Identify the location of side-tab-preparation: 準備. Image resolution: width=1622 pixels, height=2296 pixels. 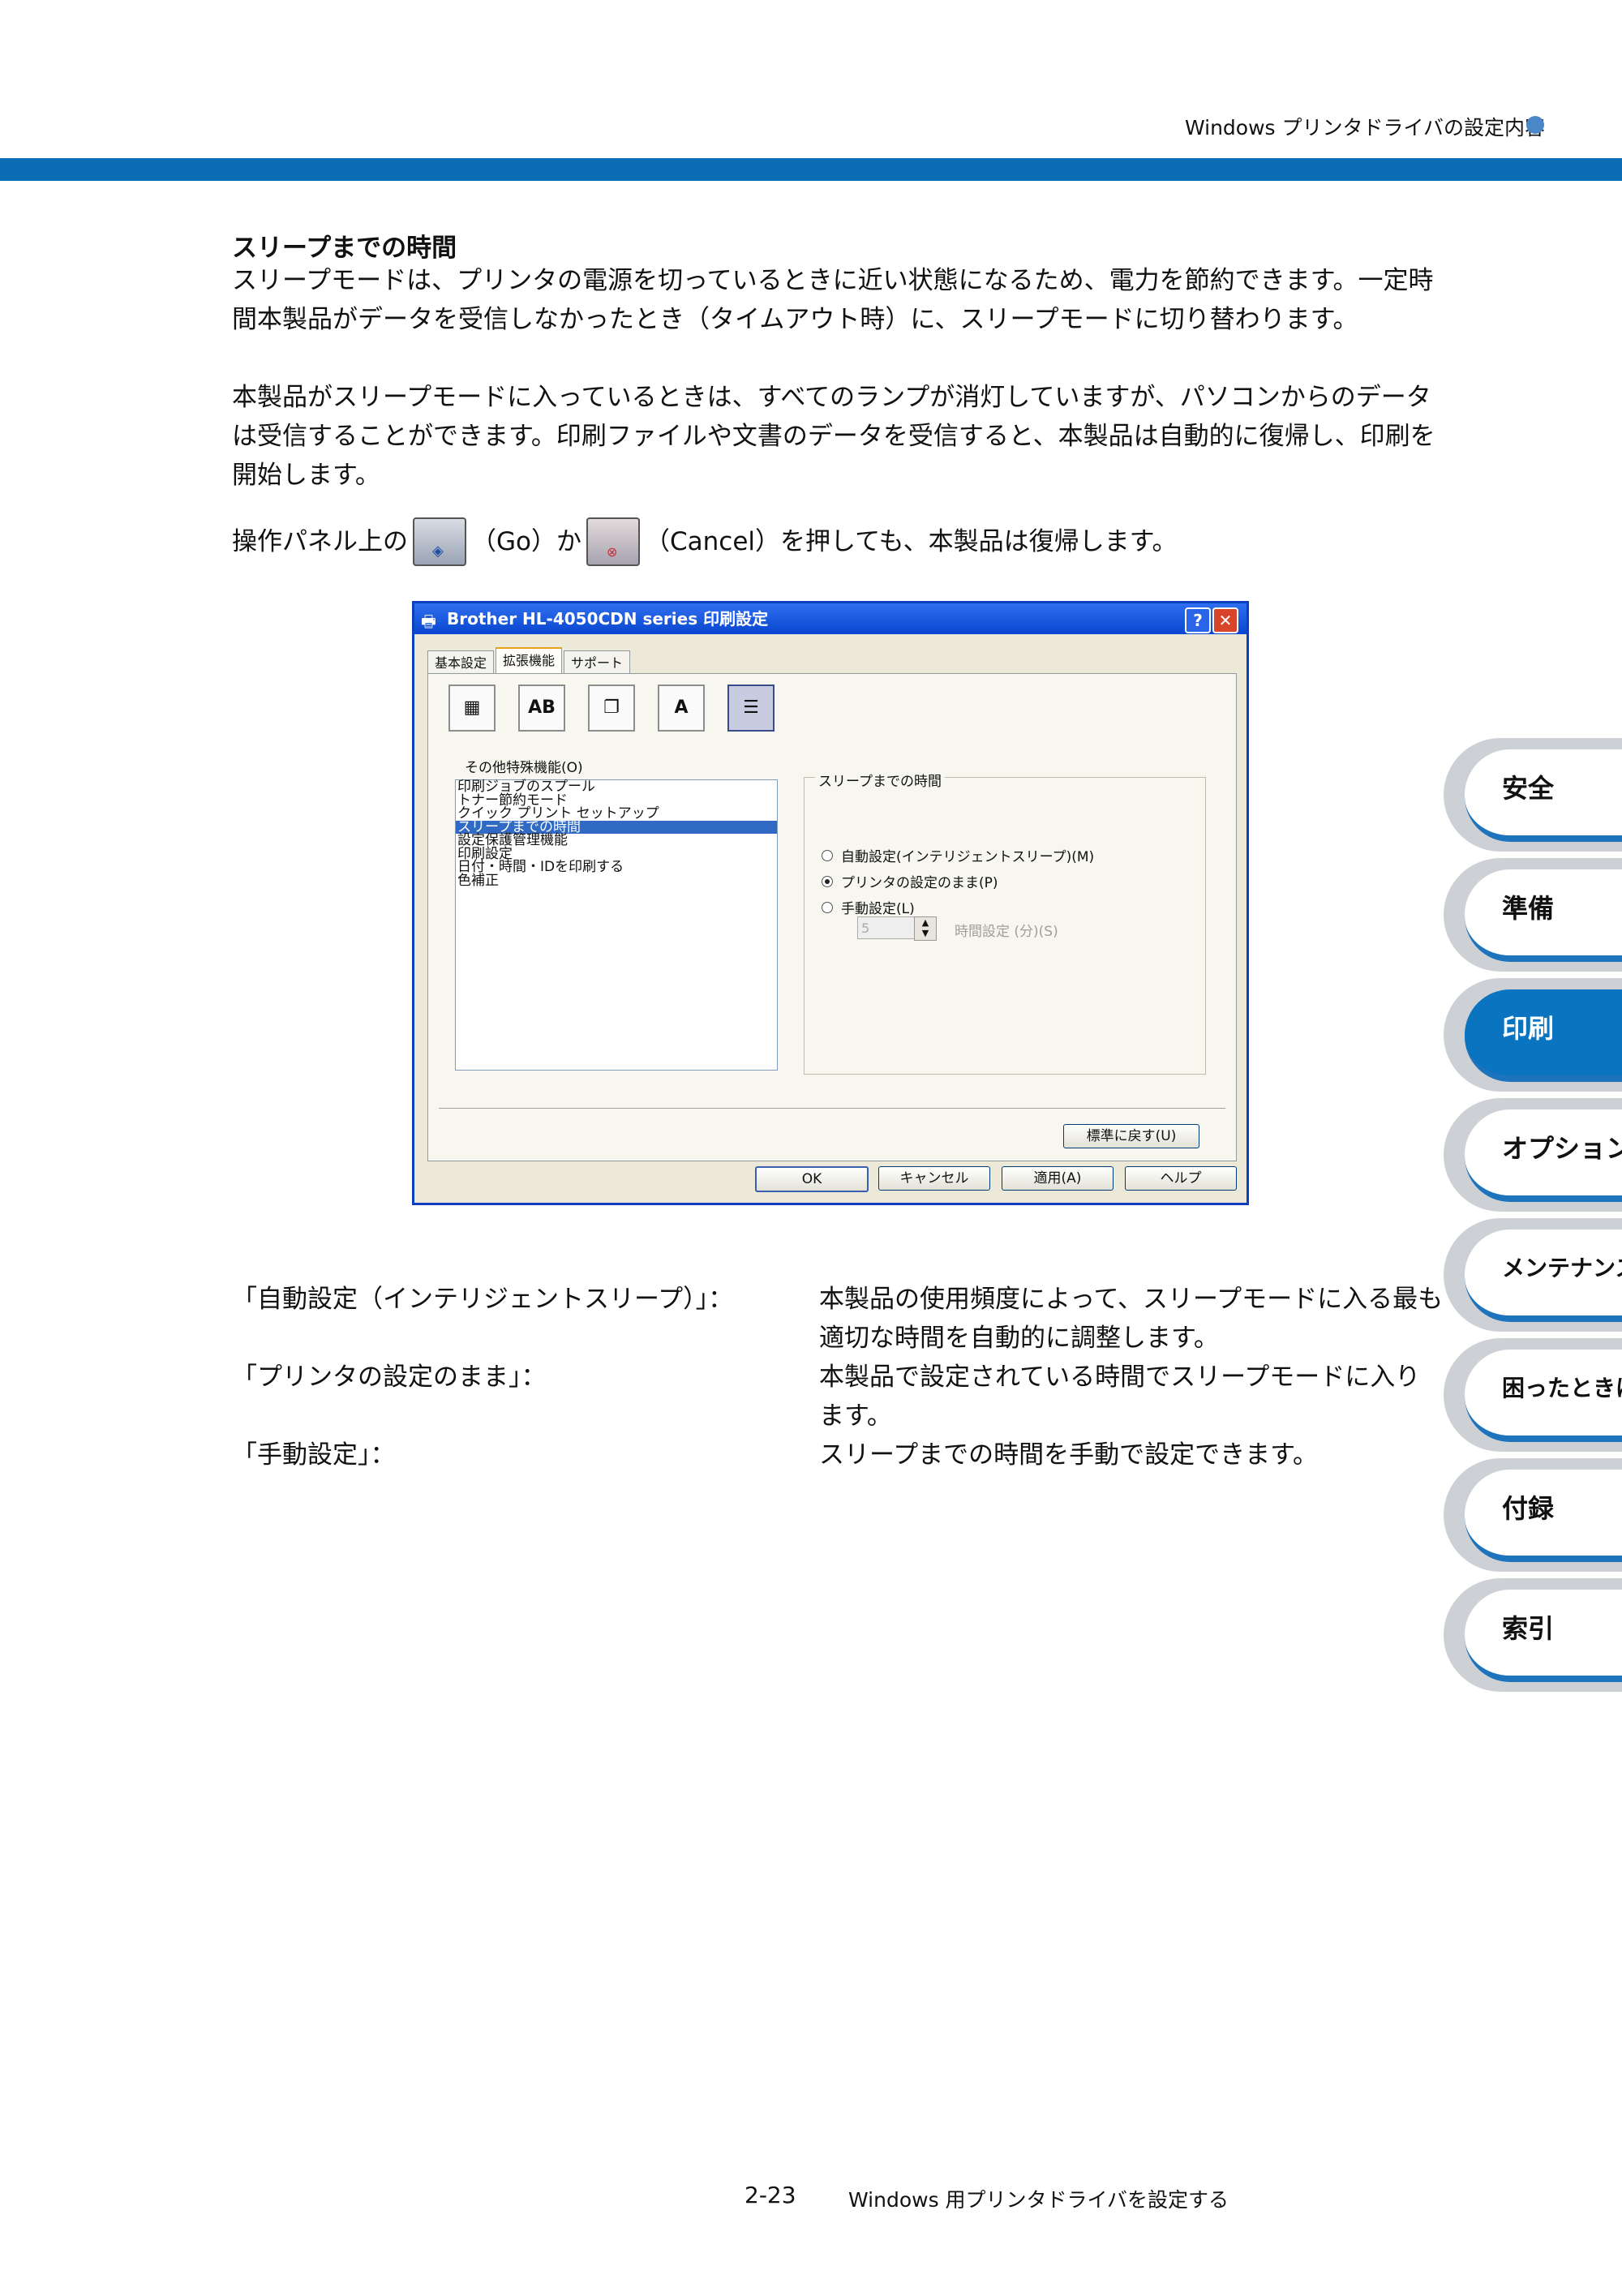
(1533, 915).